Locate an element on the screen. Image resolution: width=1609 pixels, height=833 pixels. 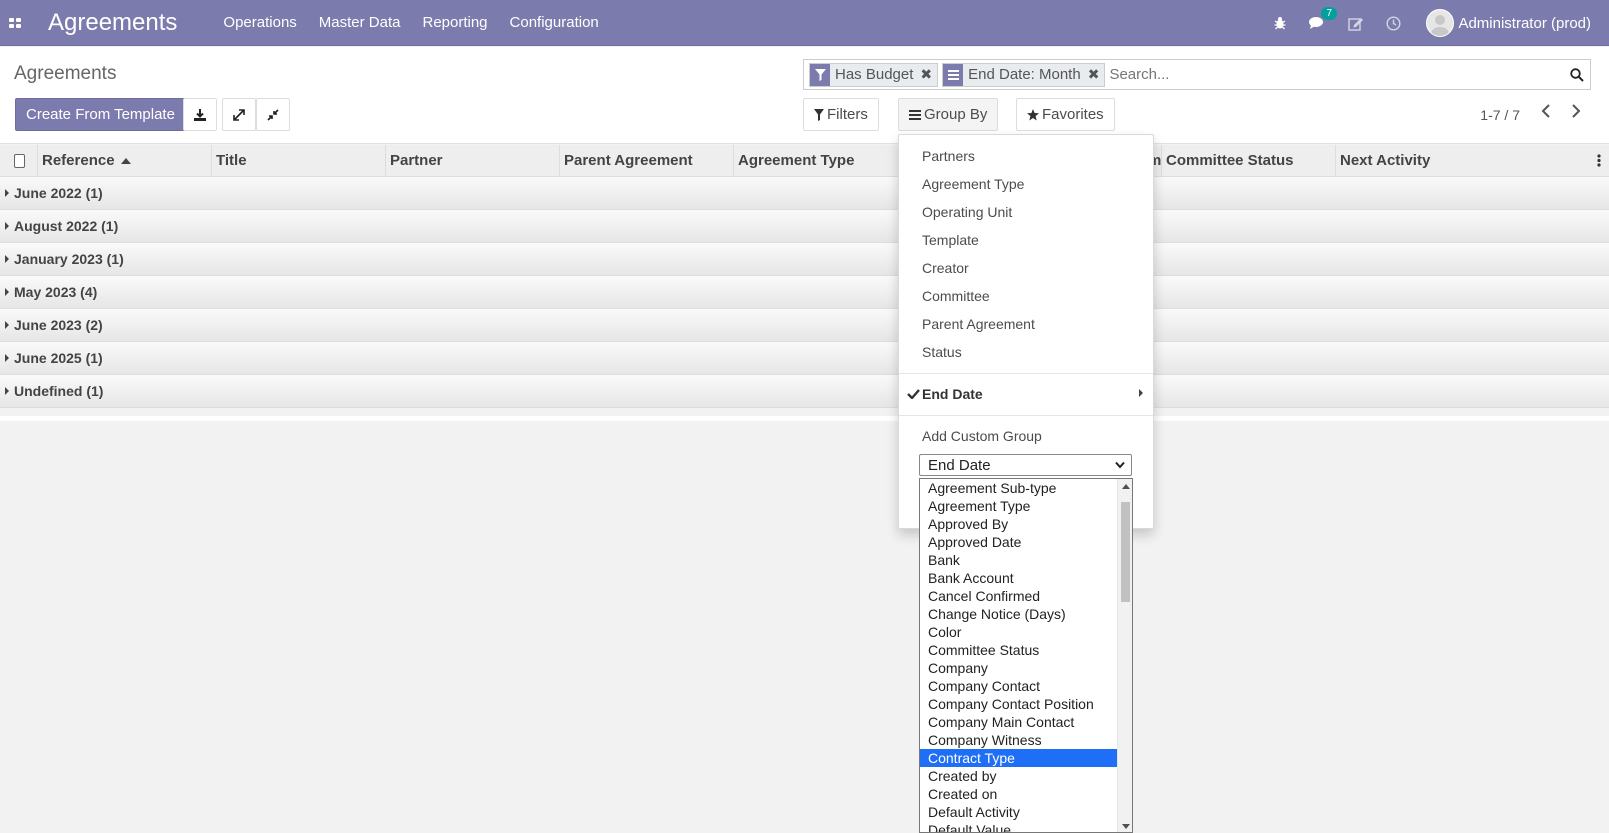
listbox-option: Color is located at coordinates (1018, 632).